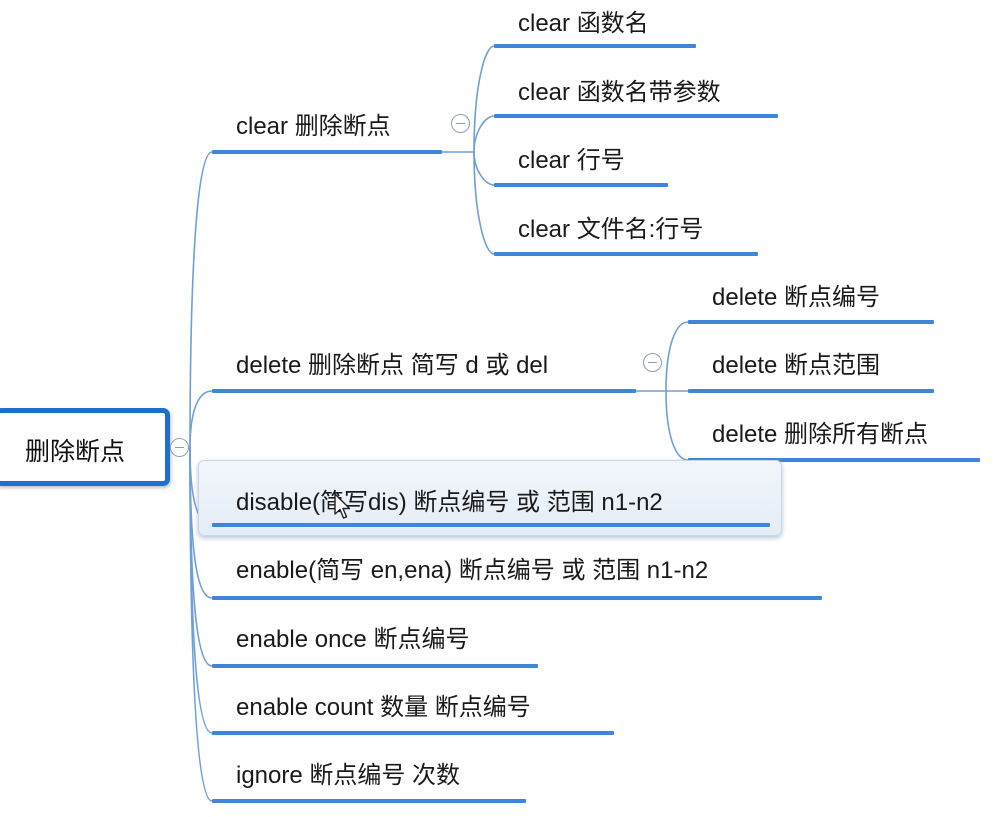 The image size is (993, 817). Describe the element at coordinates (327, 152) in the screenshot. I see `branch-clear-underline` at that location.